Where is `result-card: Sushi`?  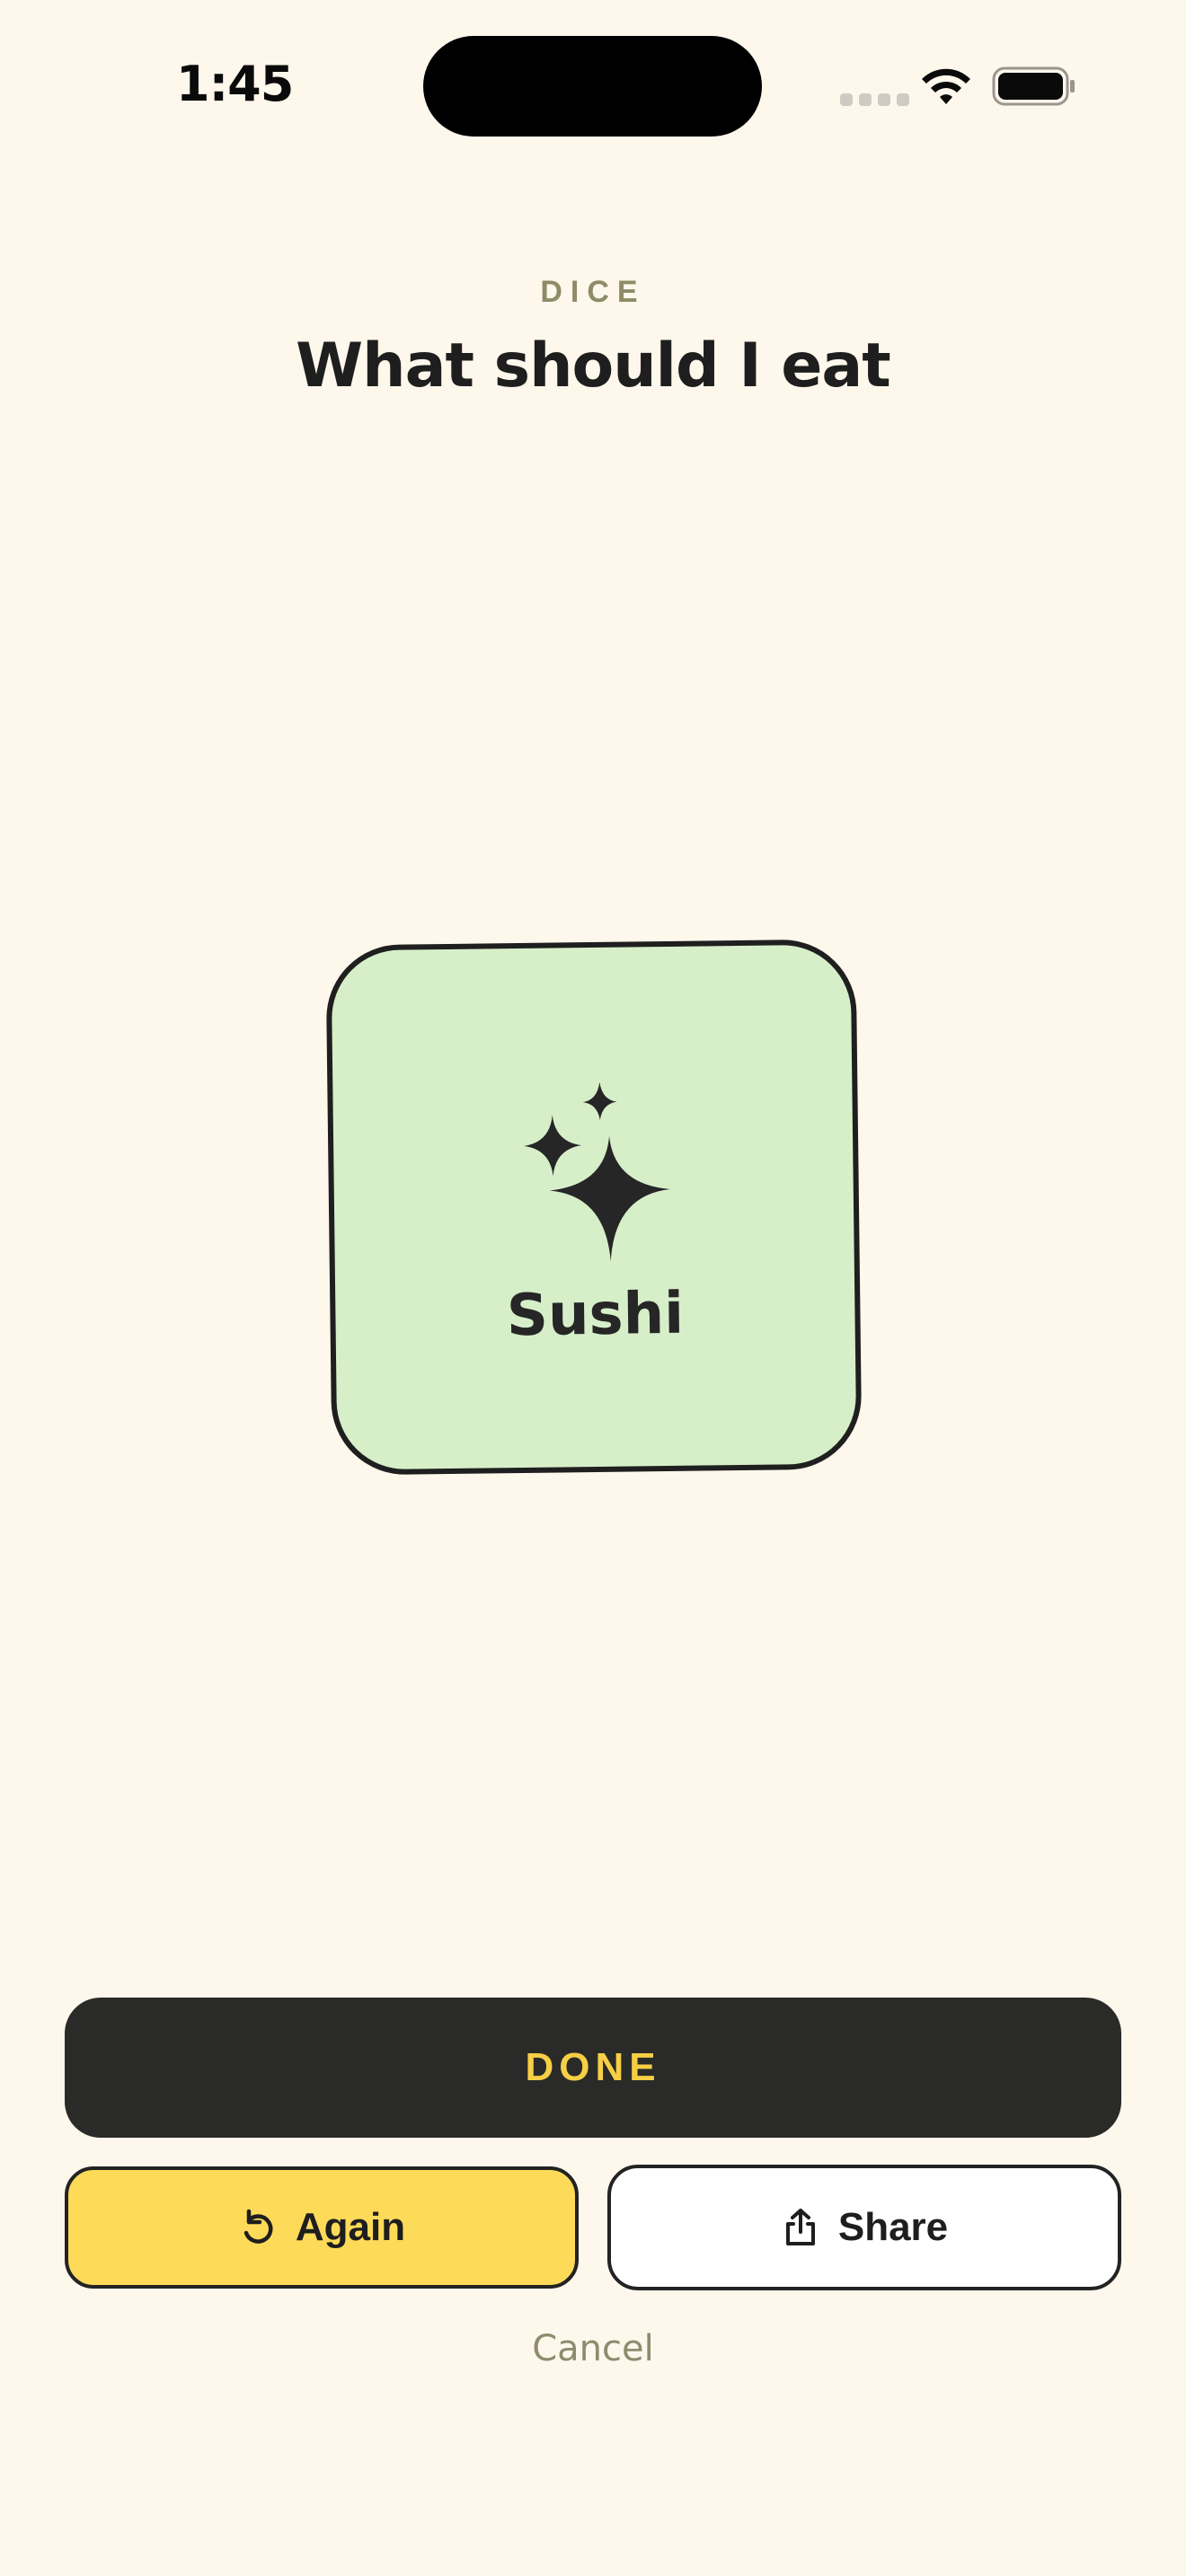 result-card: Sushi is located at coordinates (594, 1207).